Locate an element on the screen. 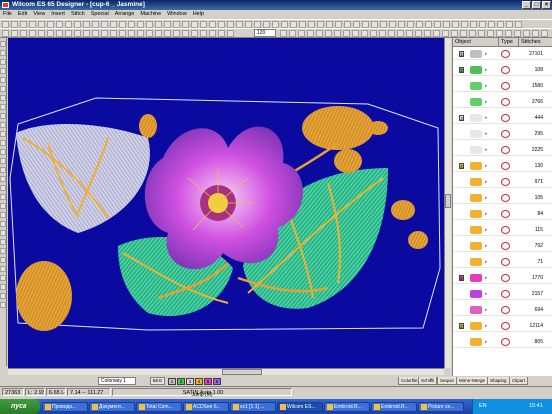  color-swatch: 5 is located at coordinates (208, 381).